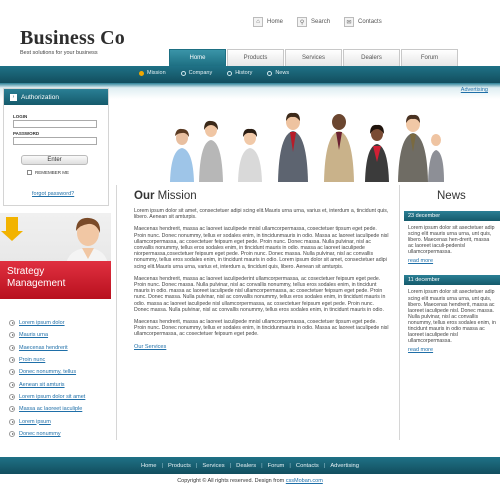  I want to click on login-panel: › Authorization, so click(56, 147).